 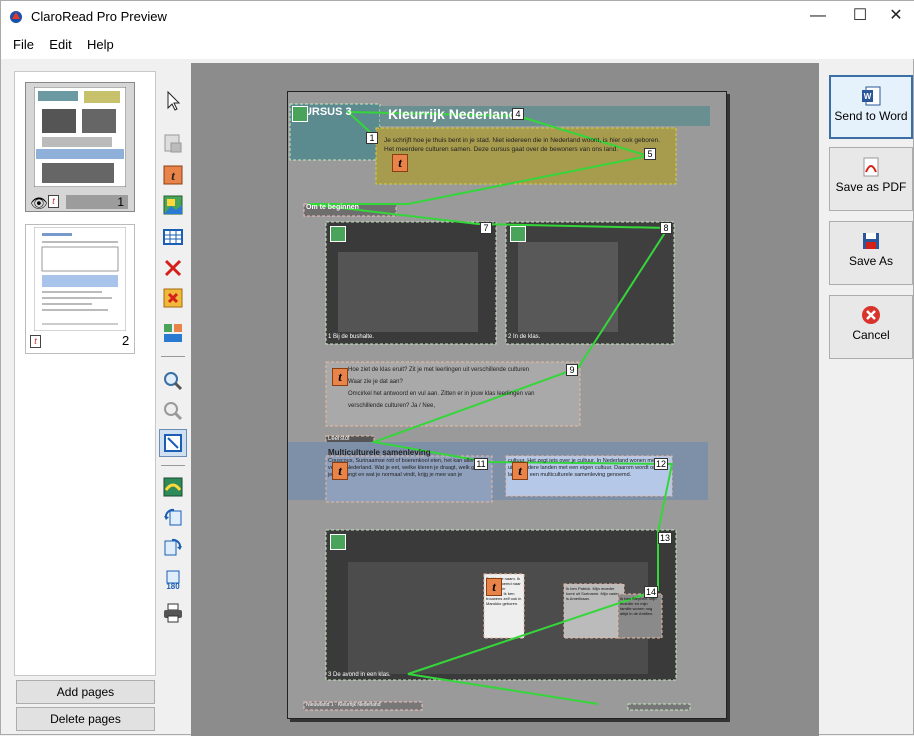 I want to click on table-region-icon, so click(x=173, y=237).